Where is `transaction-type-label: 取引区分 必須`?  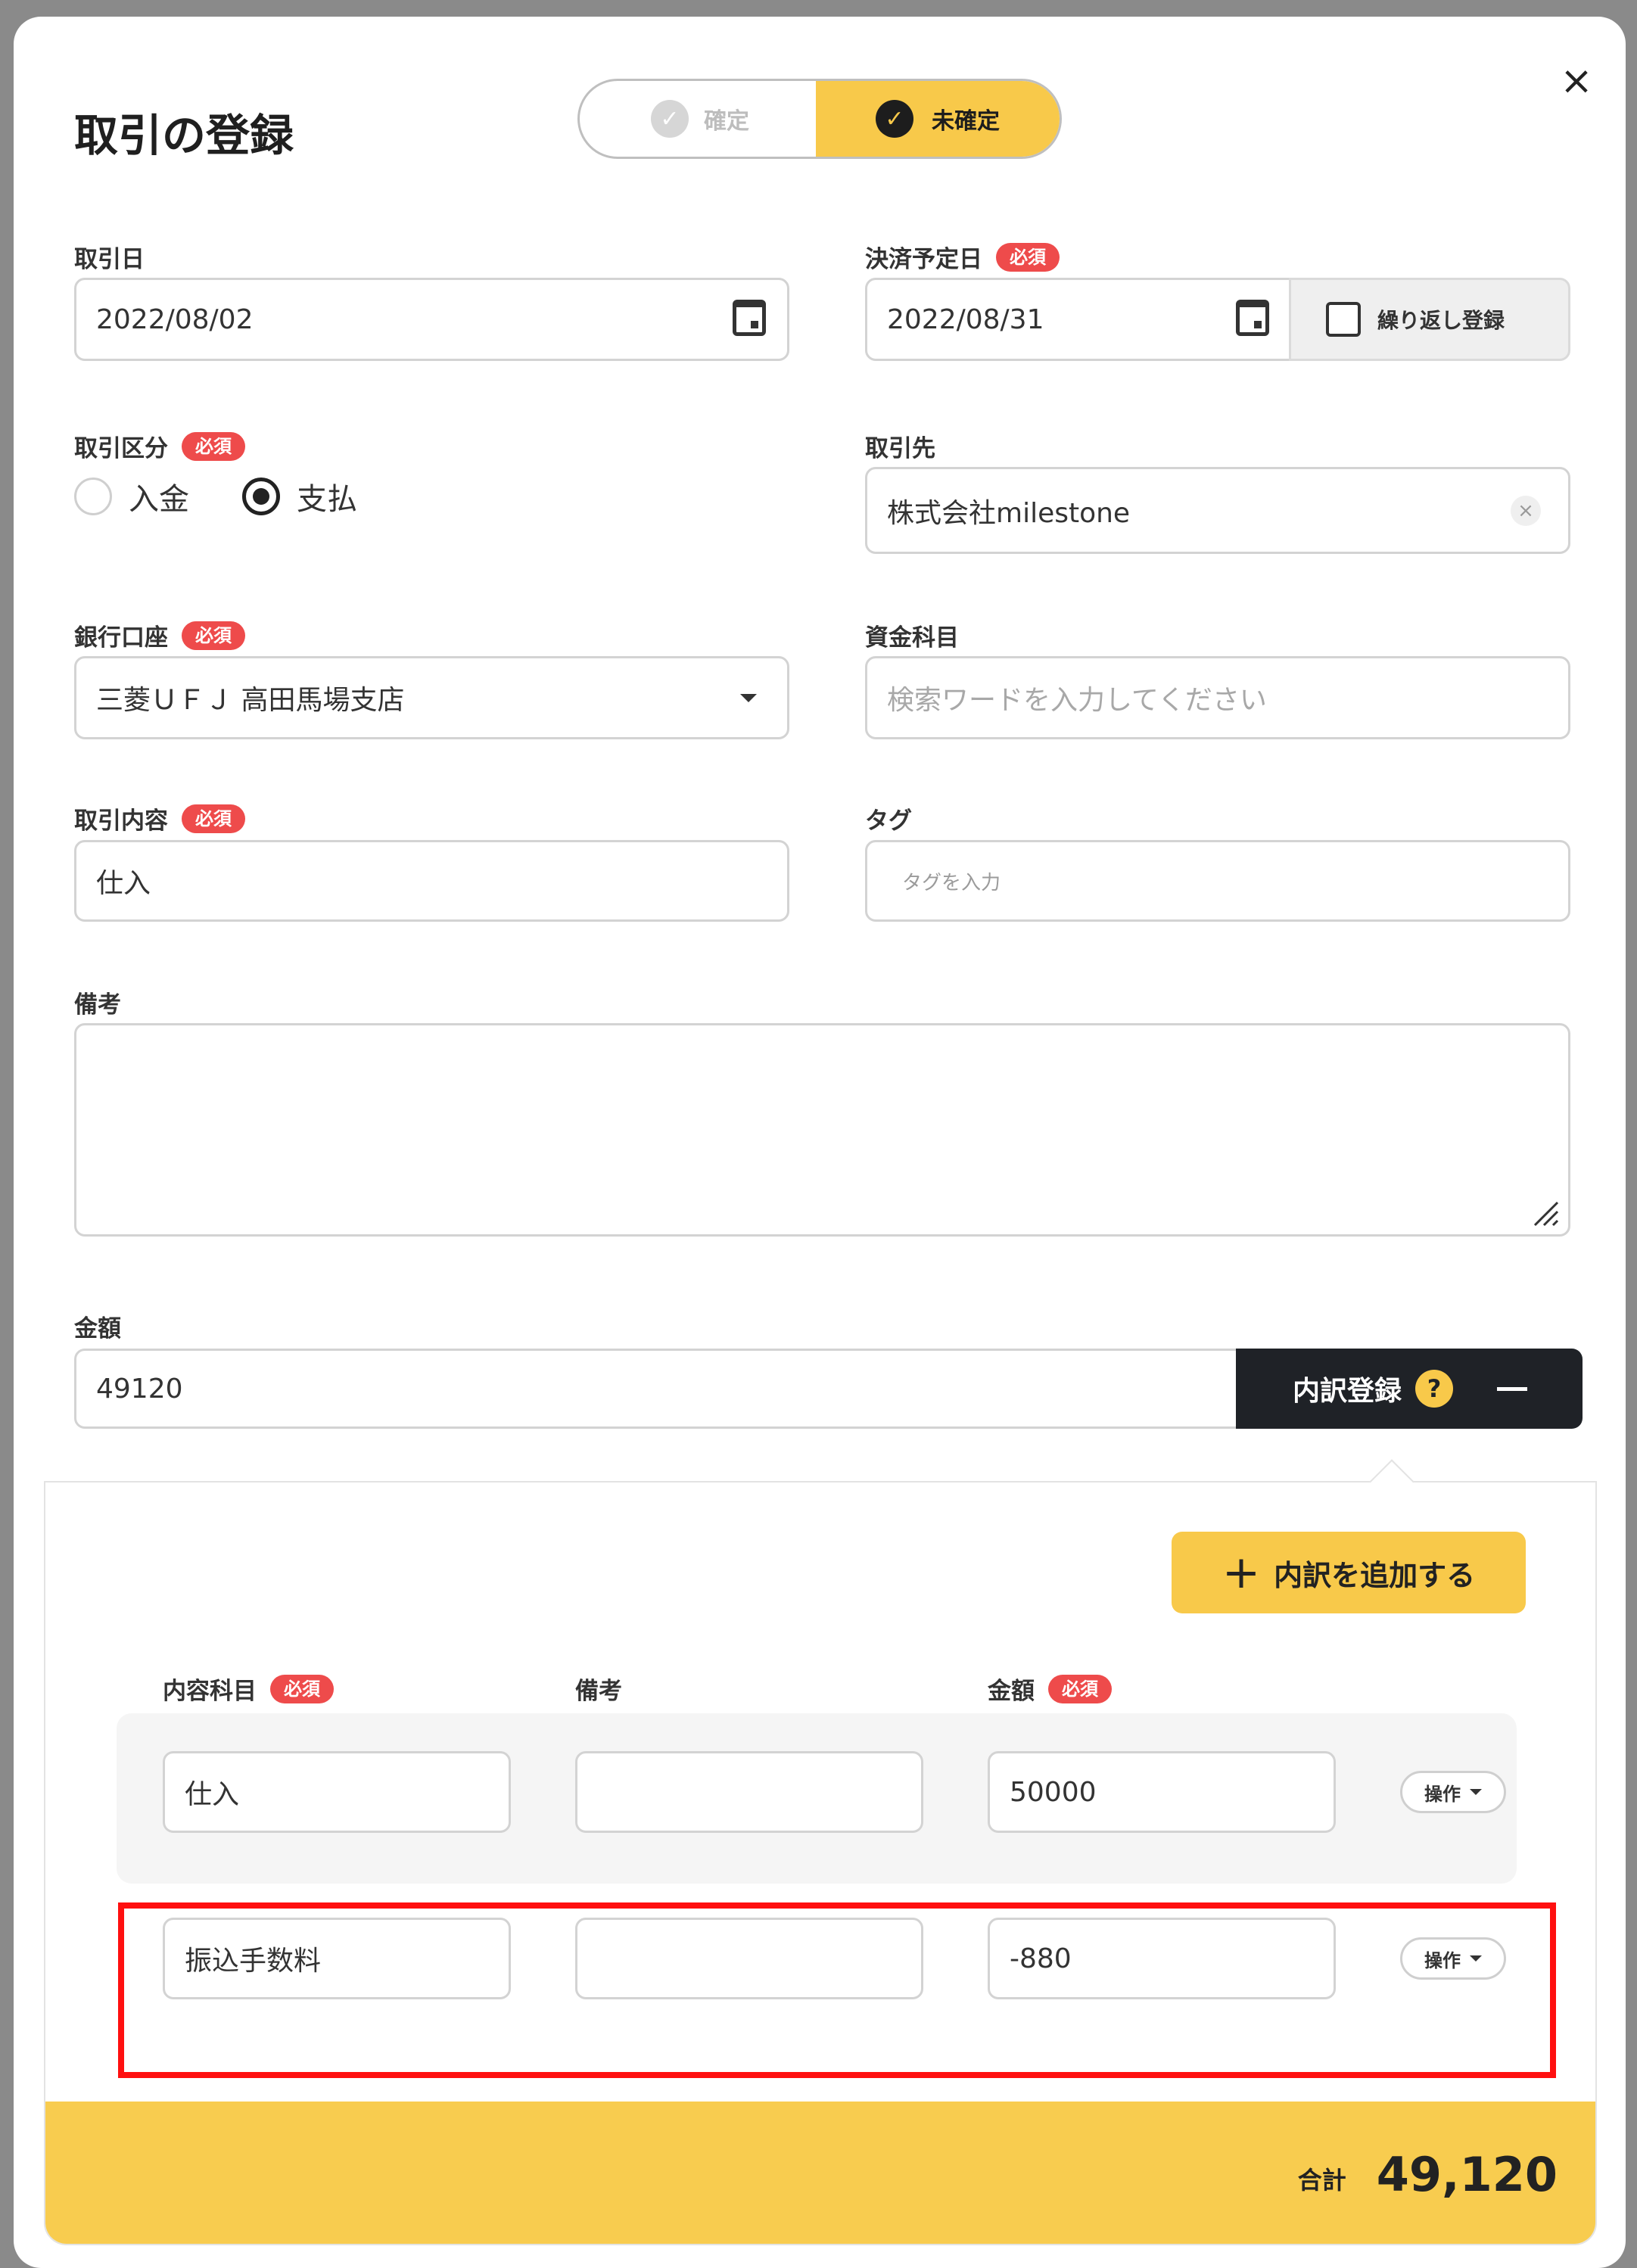
transaction-type-label: 取引区分 必須 is located at coordinates (159, 446).